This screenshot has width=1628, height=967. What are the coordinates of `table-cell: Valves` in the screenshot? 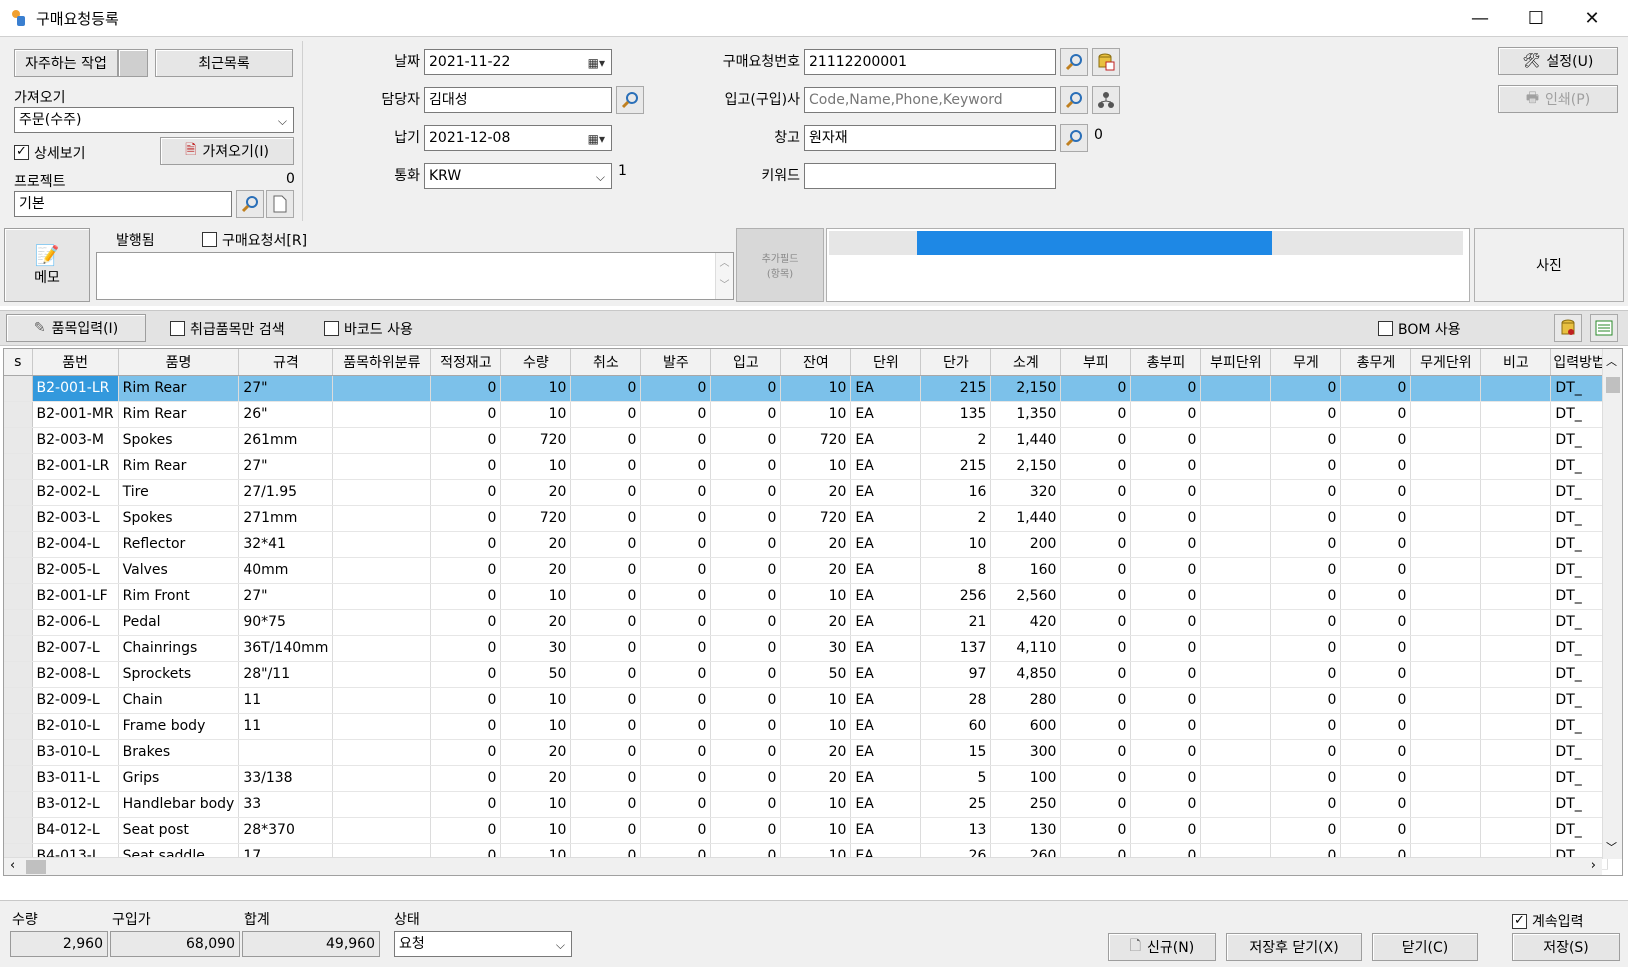 It's located at (179, 570).